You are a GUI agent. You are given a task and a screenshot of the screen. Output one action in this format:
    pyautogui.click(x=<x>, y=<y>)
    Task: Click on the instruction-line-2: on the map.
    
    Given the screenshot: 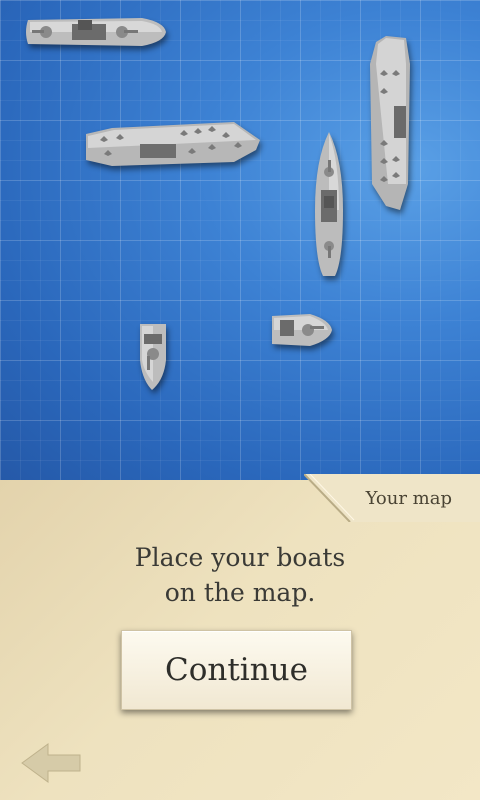 What is the action you would take?
    pyautogui.click(x=240, y=592)
    